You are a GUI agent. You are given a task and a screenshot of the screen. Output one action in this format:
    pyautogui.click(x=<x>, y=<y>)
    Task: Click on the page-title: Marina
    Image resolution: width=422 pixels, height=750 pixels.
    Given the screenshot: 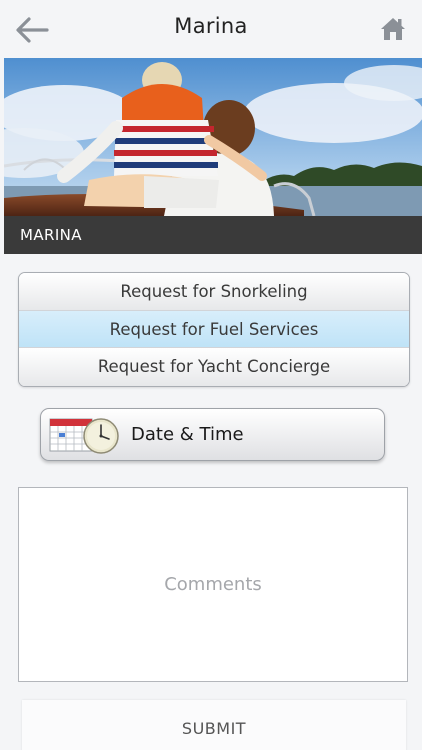 What is the action you would take?
    pyautogui.click(x=211, y=26)
    